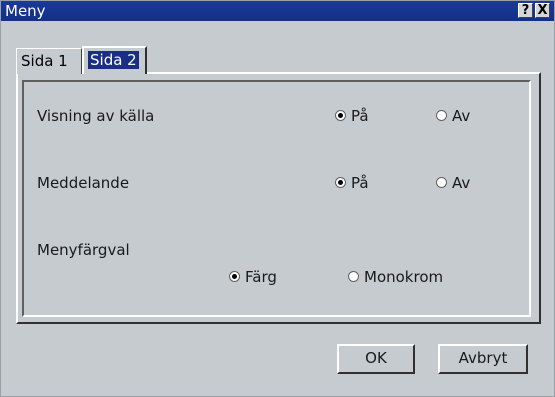 The image size is (555, 397). I want to click on source-display-label: Visning av källa, so click(96, 116).